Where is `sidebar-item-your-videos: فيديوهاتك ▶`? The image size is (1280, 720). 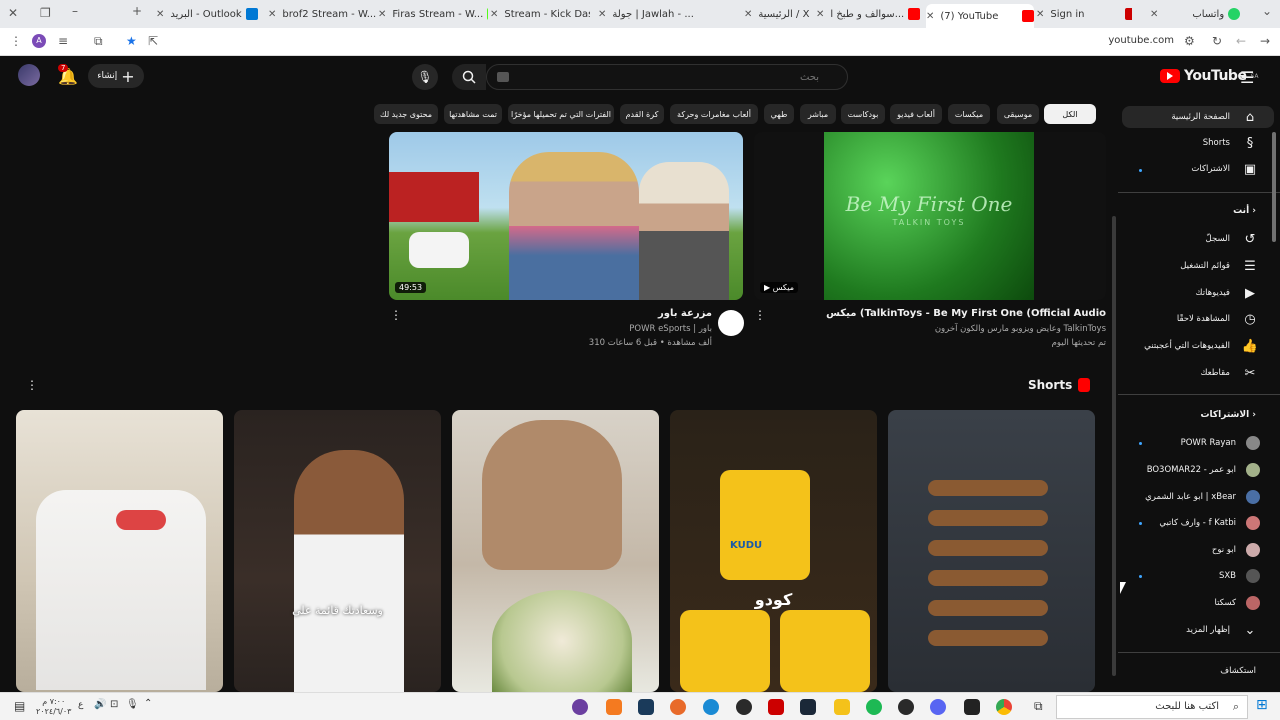 sidebar-item-your-videos: فيديوهاتك ▶ is located at coordinates (1185, 293).